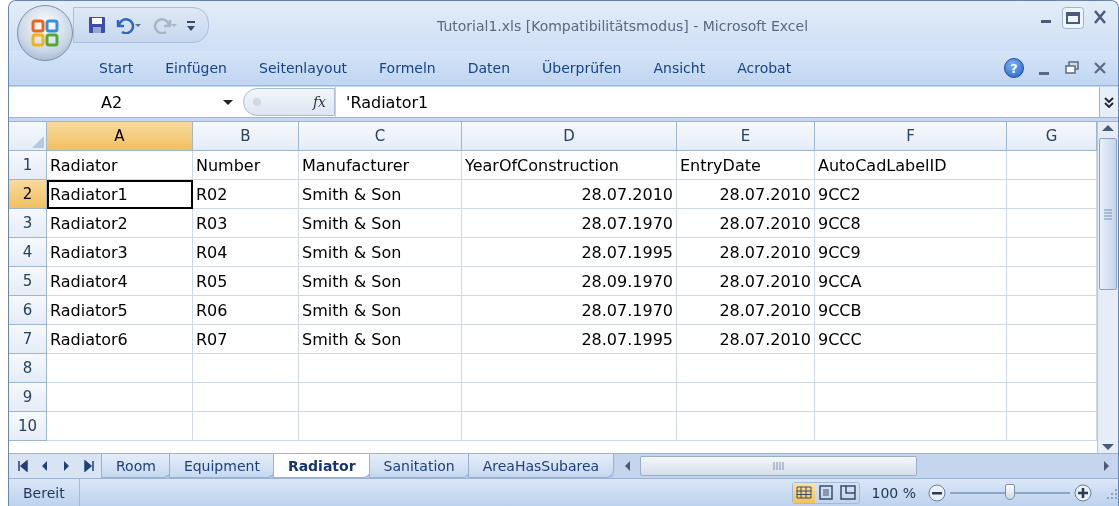  Describe the element at coordinates (246, 136) in the screenshot. I see `column-header: B` at that location.